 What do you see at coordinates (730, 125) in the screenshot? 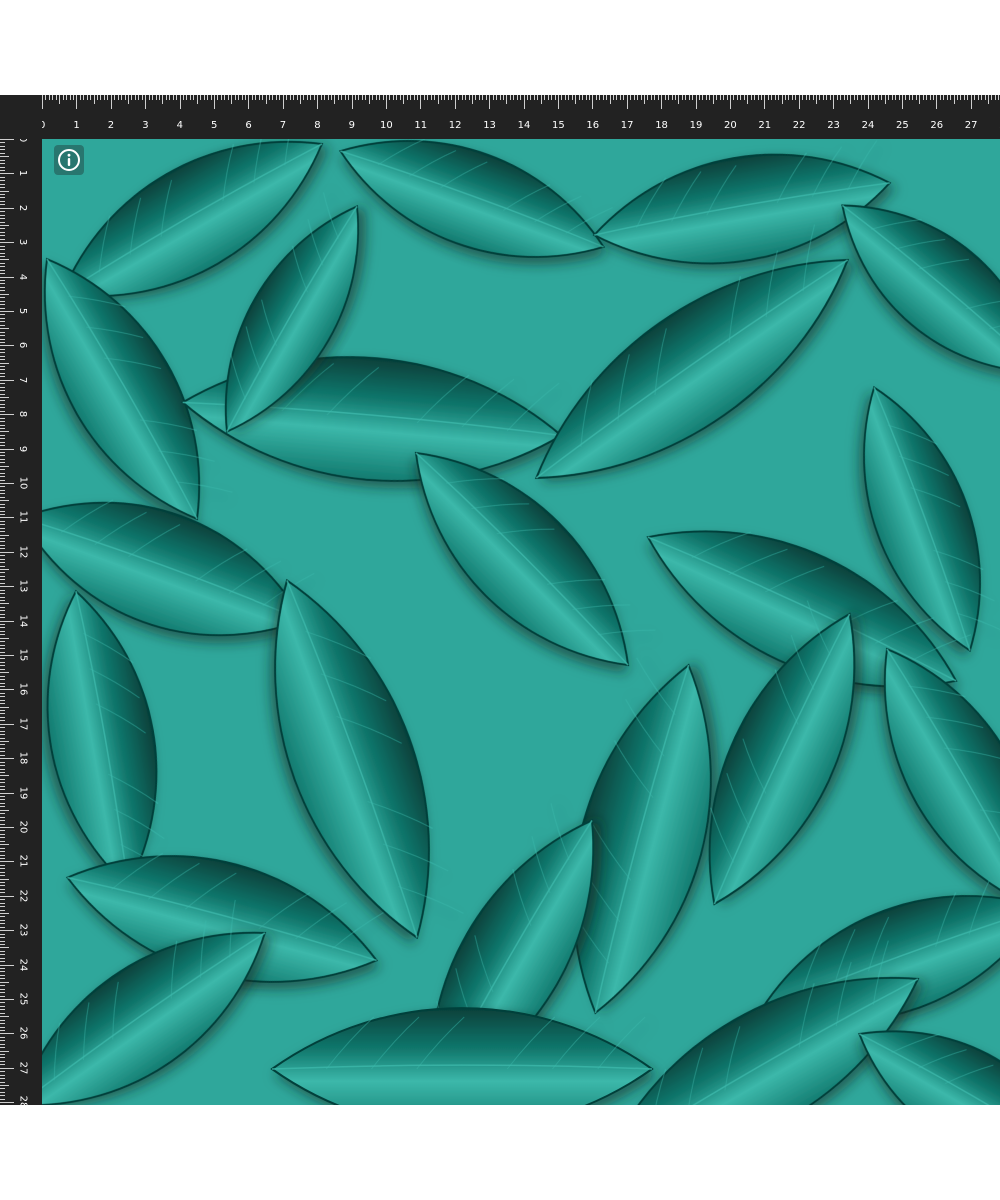
I see `ruler-label: 20` at bounding box center [730, 125].